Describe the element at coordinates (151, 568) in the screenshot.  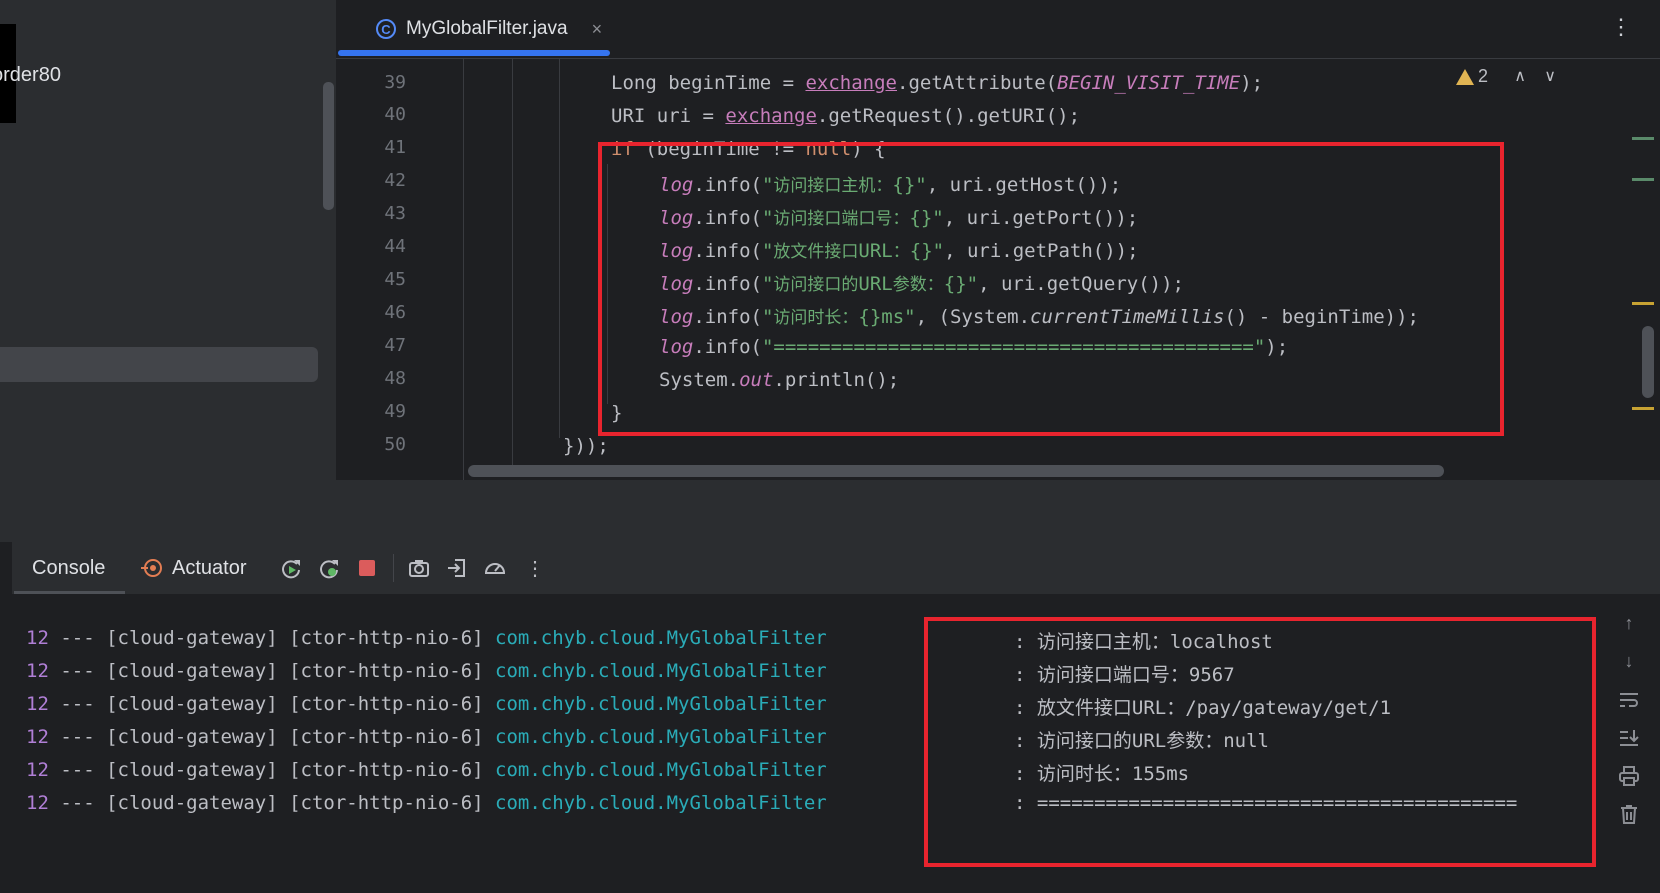
I see `actuator-icon` at that location.